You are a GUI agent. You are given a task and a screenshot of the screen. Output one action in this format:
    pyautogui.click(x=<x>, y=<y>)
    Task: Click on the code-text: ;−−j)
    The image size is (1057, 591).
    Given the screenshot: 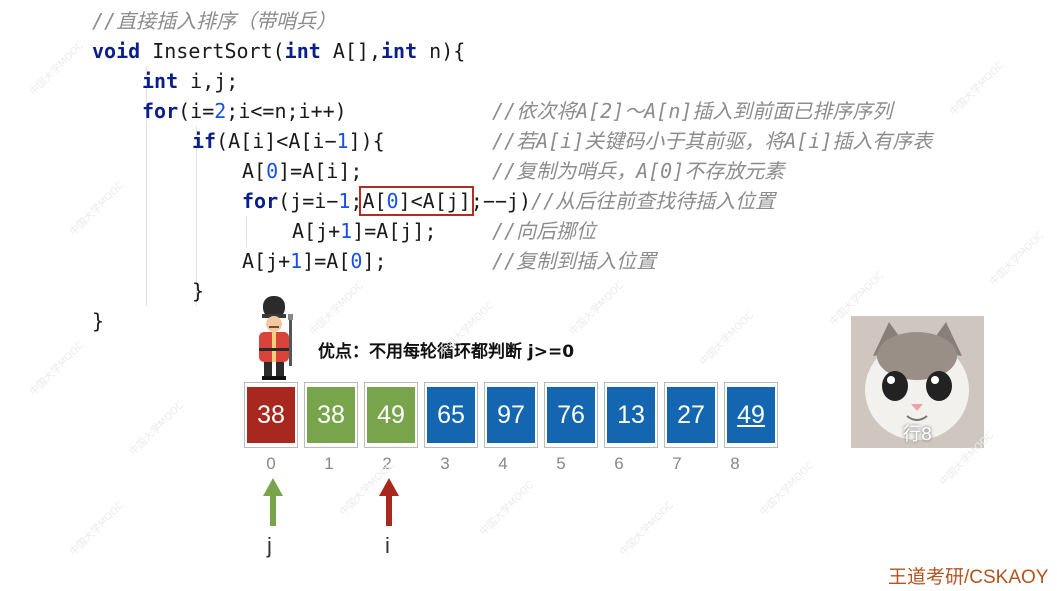 What is the action you would take?
    pyautogui.click(x=501, y=201)
    